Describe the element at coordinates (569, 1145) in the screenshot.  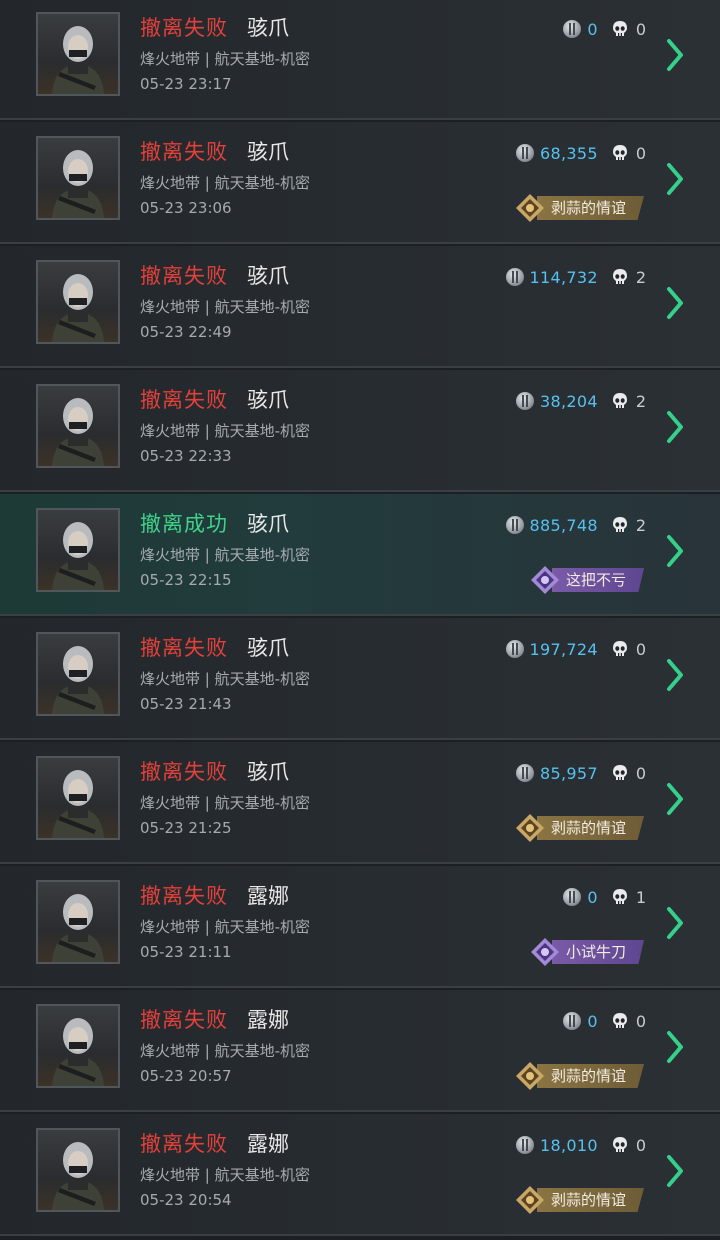
I see `loot-value: 18,010` at that location.